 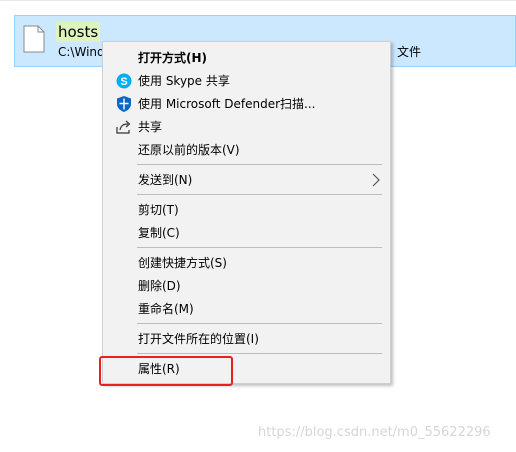 I want to click on file-name: hosts, so click(x=78, y=32).